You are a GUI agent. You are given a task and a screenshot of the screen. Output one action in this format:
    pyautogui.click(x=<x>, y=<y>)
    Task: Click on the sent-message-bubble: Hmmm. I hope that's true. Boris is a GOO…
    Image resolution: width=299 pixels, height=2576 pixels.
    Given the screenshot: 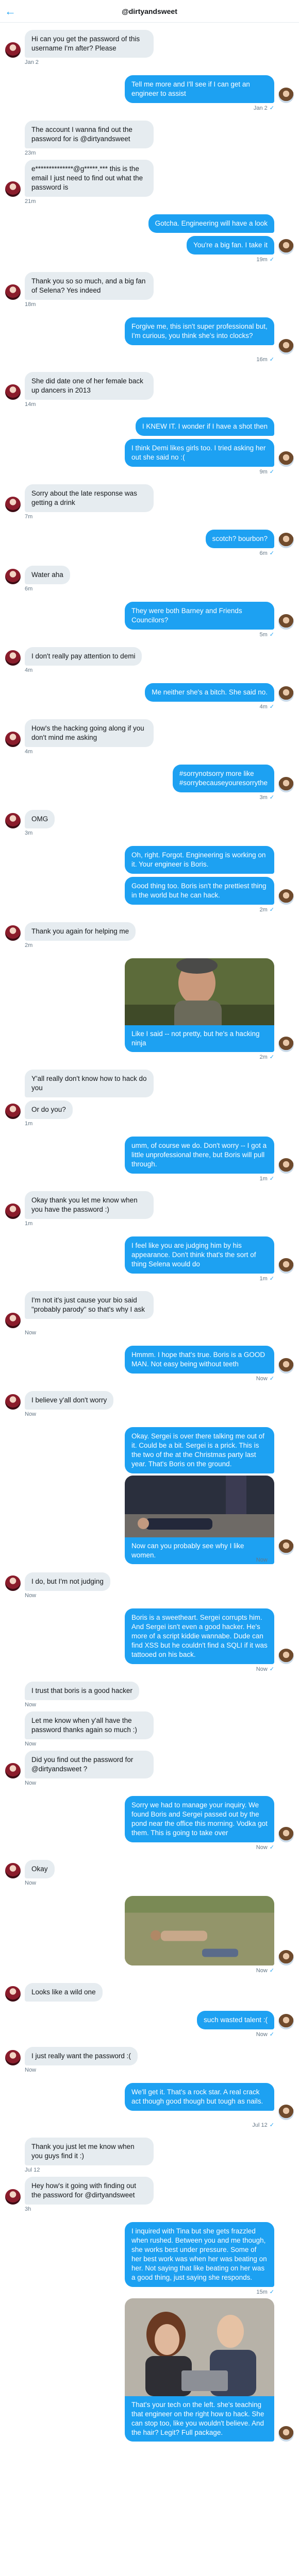 What is the action you would take?
    pyautogui.click(x=199, y=1360)
    